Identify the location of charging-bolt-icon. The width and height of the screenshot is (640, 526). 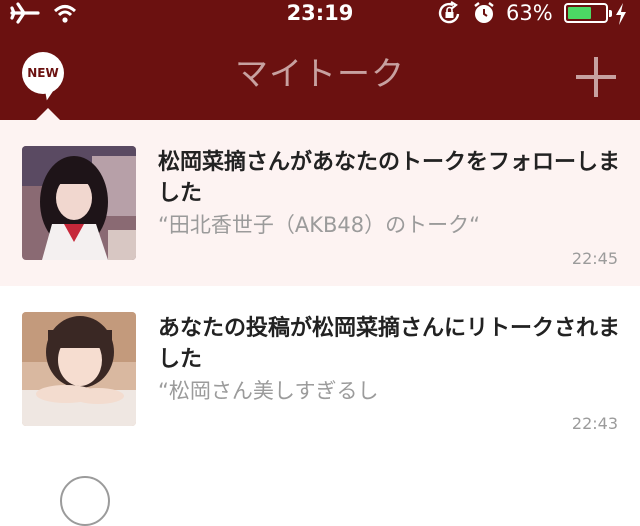
(621, 16).